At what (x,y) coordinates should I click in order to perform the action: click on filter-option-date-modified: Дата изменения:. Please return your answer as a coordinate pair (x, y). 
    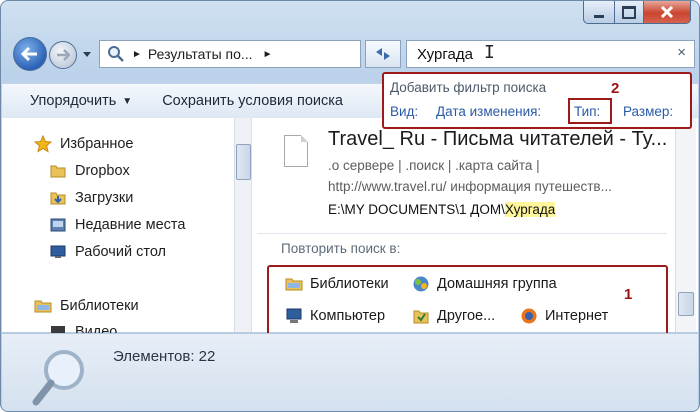
    Looking at the image, I should click on (488, 111).